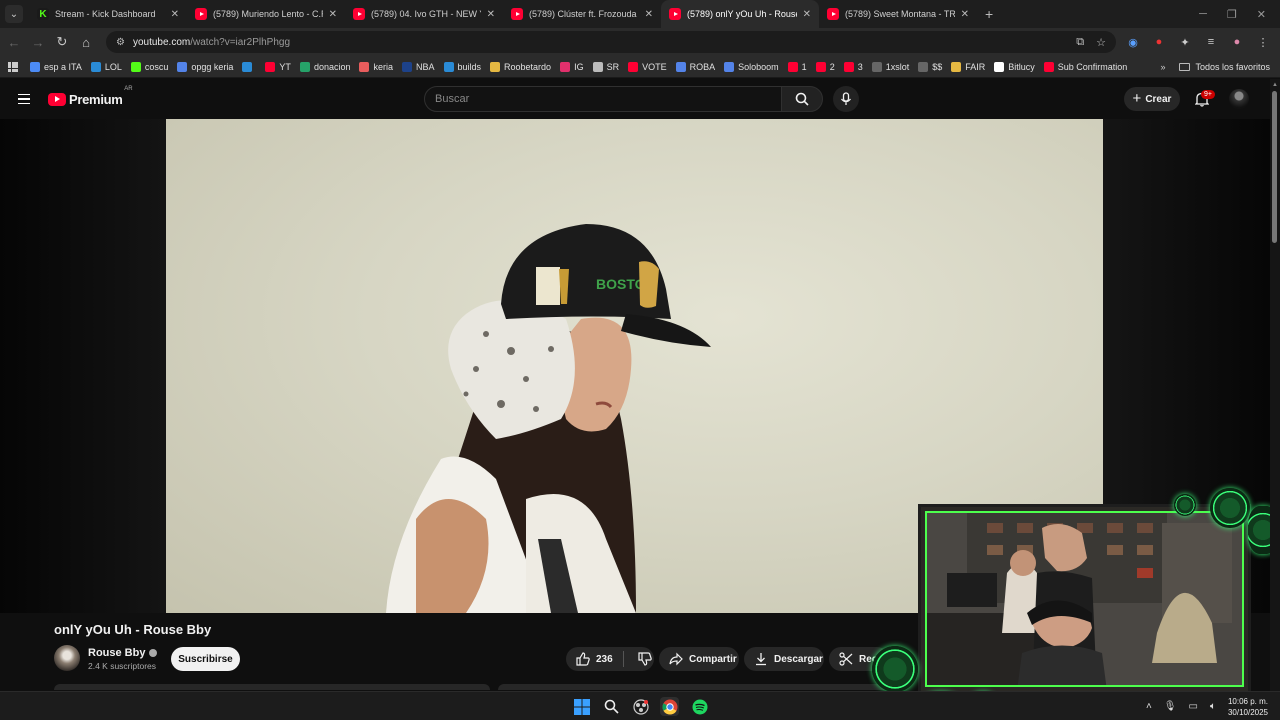 Image resolution: width=1280 pixels, height=720 pixels. What do you see at coordinates (930, 66) in the screenshot?
I see `bookmark-item: $$` at bounding box center [930, 66].